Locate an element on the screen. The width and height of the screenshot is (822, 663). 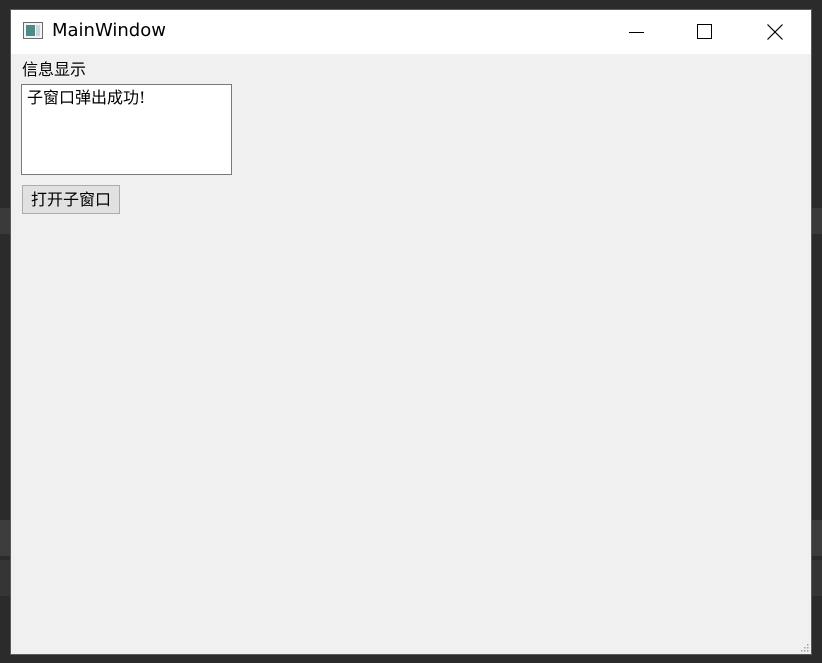
maximize-icon is located at coordinates (704, 31).